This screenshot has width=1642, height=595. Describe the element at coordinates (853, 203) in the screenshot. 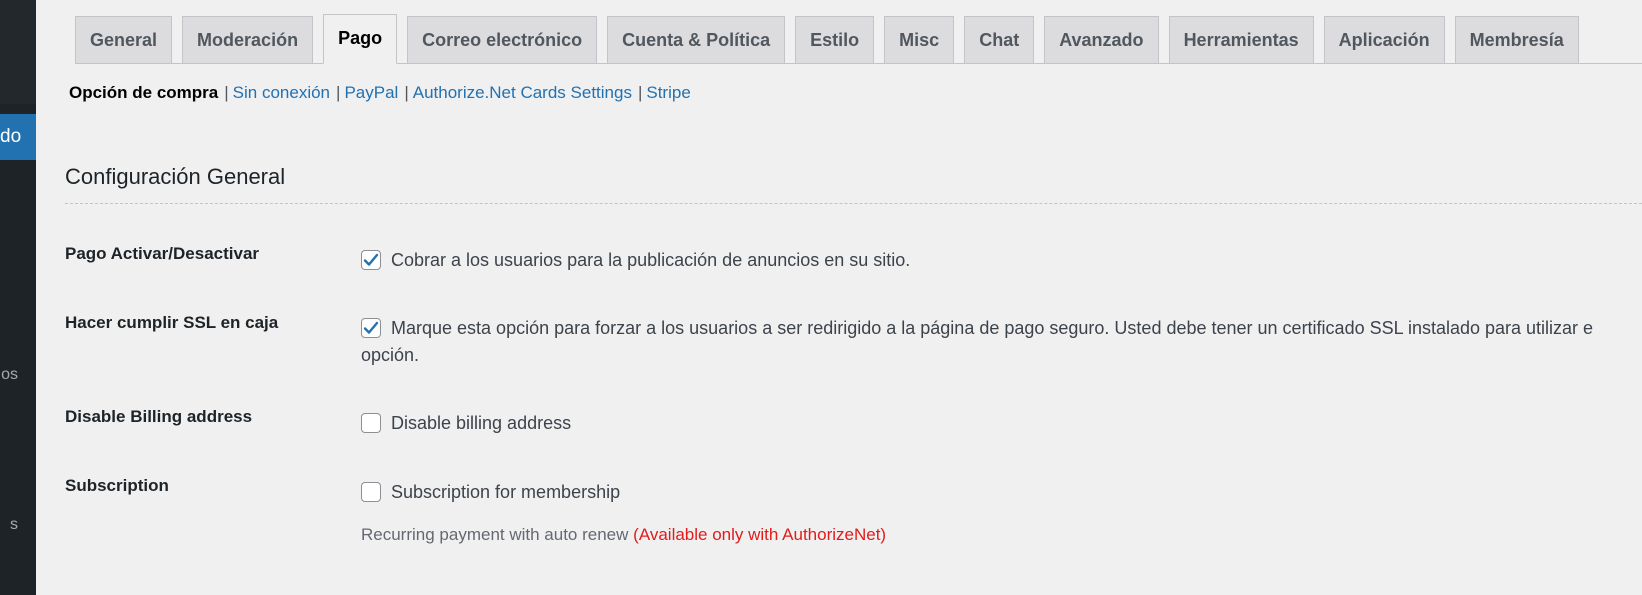

I see `section-divider` at that location.